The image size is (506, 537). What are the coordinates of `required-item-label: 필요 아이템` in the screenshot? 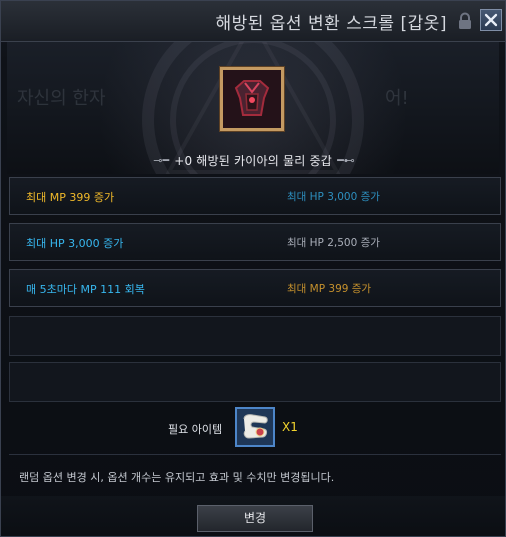 It's located at (195, 429).